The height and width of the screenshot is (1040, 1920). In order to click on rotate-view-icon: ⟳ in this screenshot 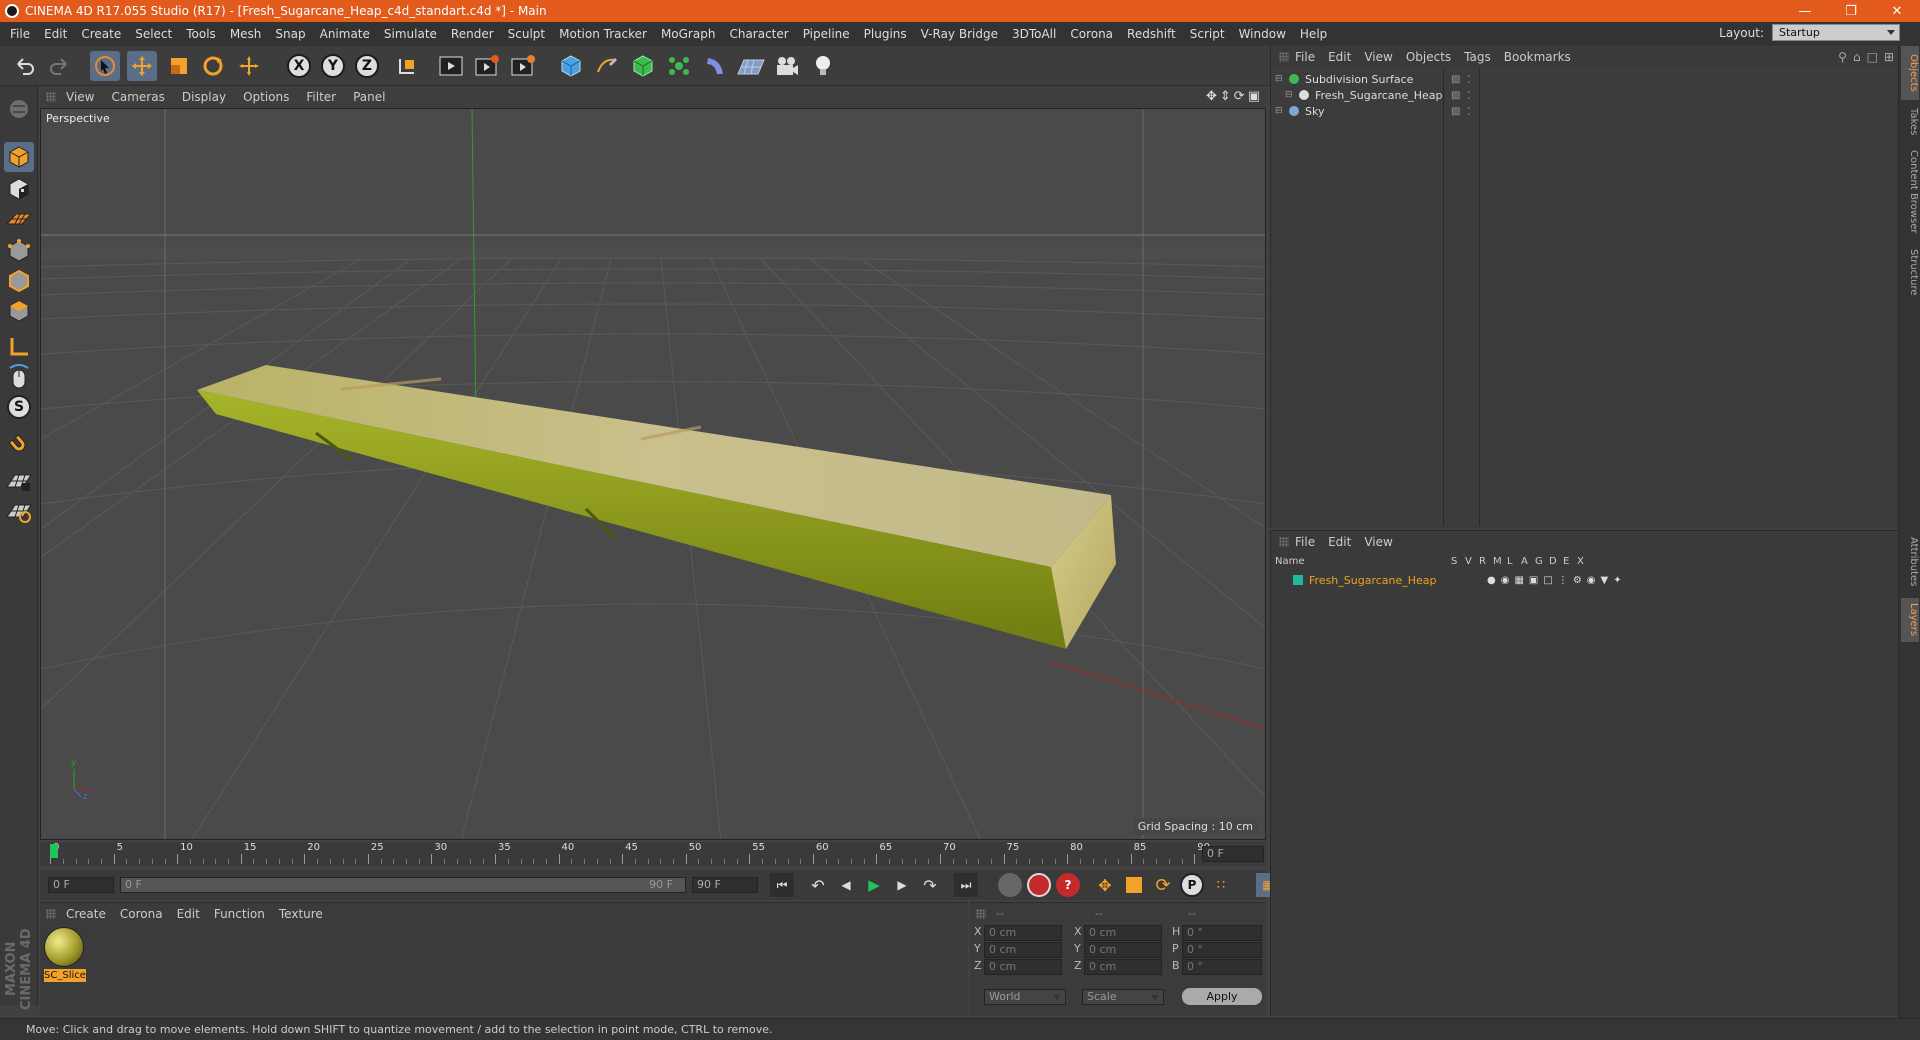, I will do `click(1239, 96)`.